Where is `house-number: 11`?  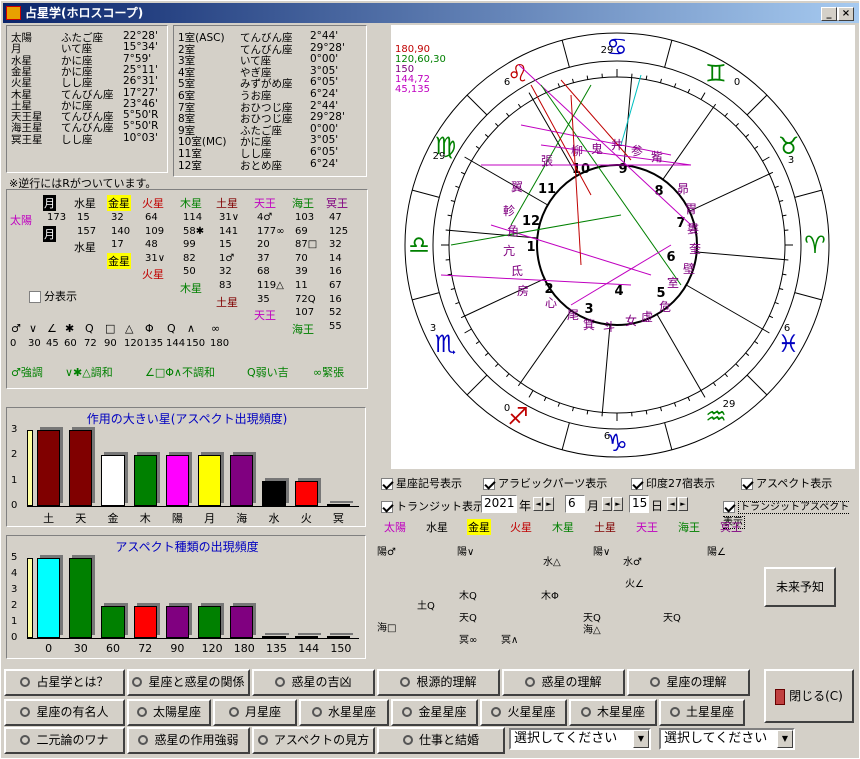 house-number: 11 is located at coordinates (547, 189).